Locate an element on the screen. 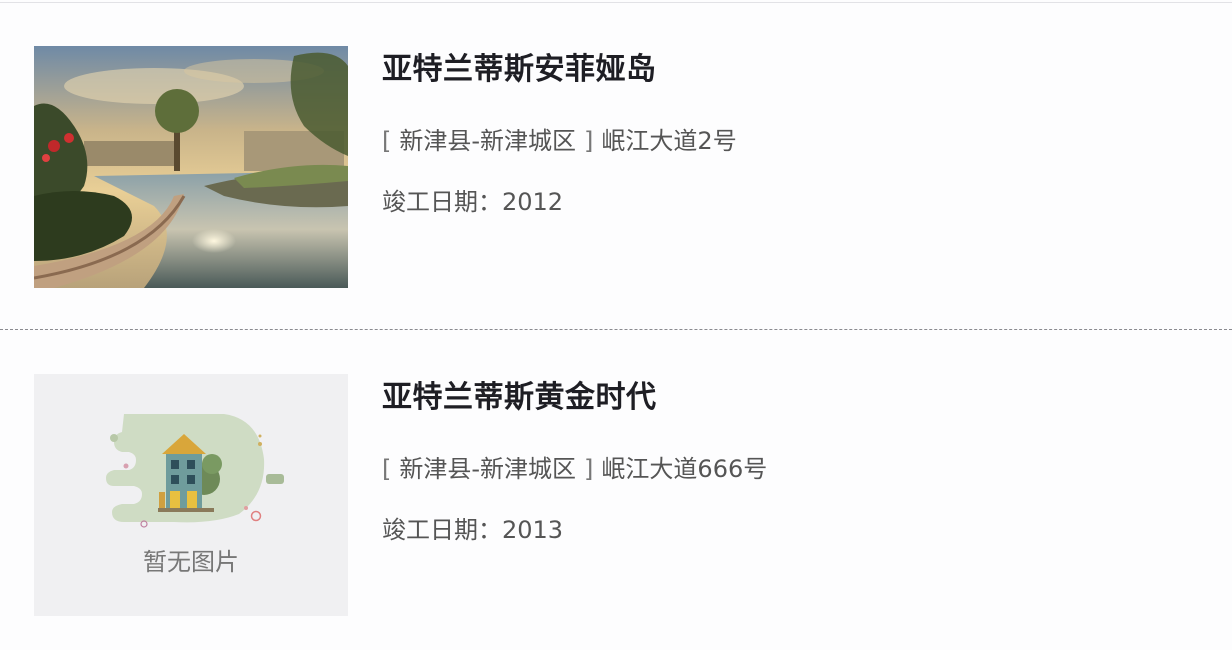 The height and width of the screenshot is (650, 1232). house-placeholder-icon is located at coordinates (195, 471).